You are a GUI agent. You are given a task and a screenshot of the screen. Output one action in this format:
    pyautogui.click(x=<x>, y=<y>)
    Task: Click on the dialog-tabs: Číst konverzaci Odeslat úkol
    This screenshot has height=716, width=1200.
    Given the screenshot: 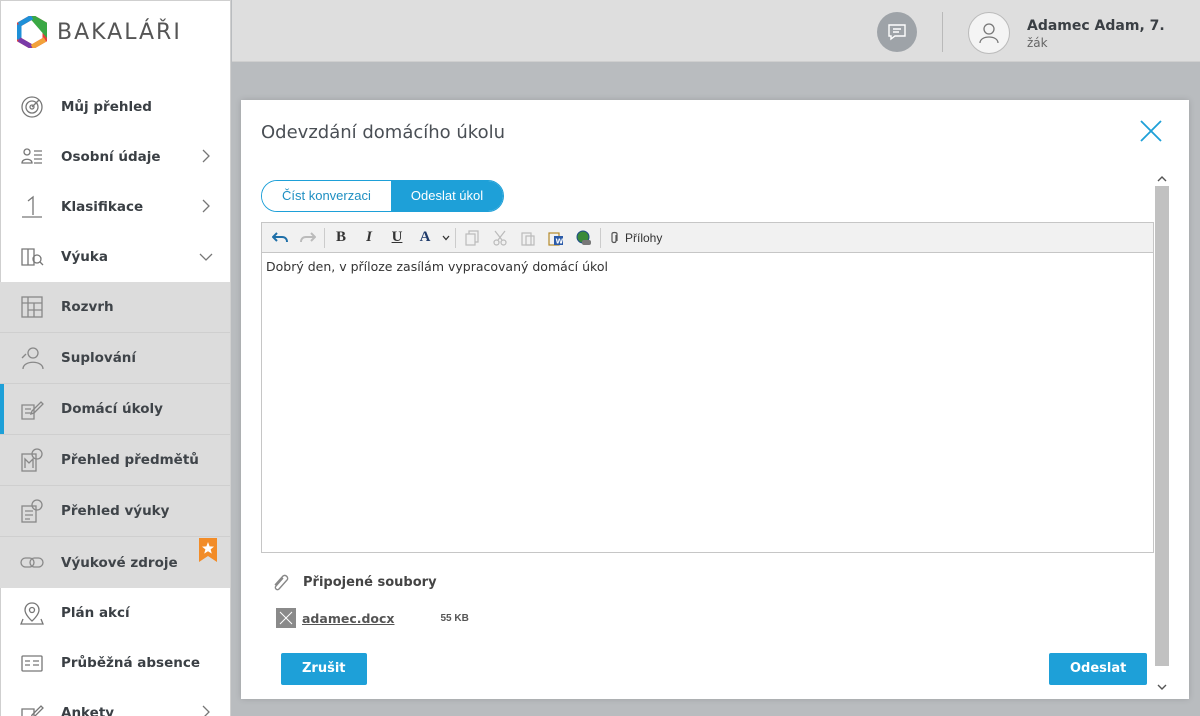 What is the action you would take?
    pyautogui.click(x=383, y=196)
    